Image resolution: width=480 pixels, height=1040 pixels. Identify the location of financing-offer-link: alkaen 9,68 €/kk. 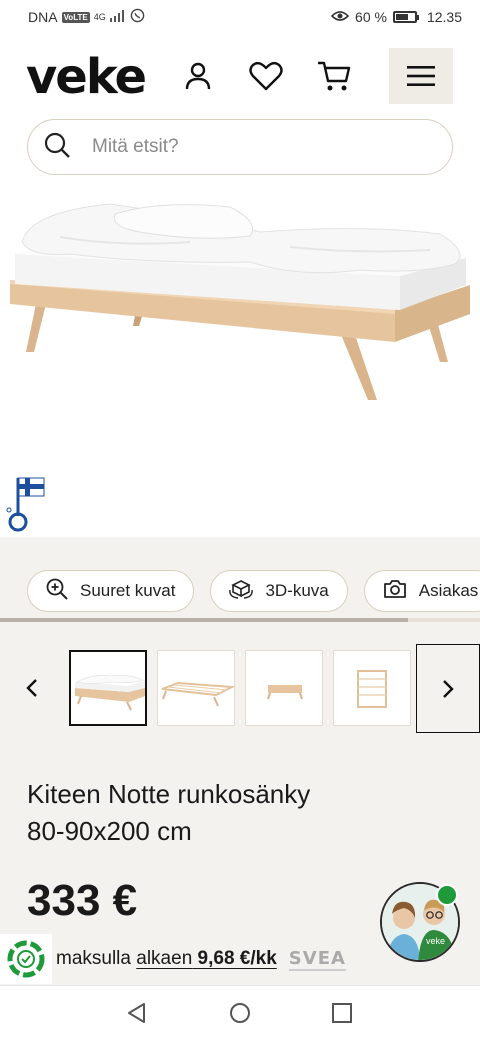
(206, 958).